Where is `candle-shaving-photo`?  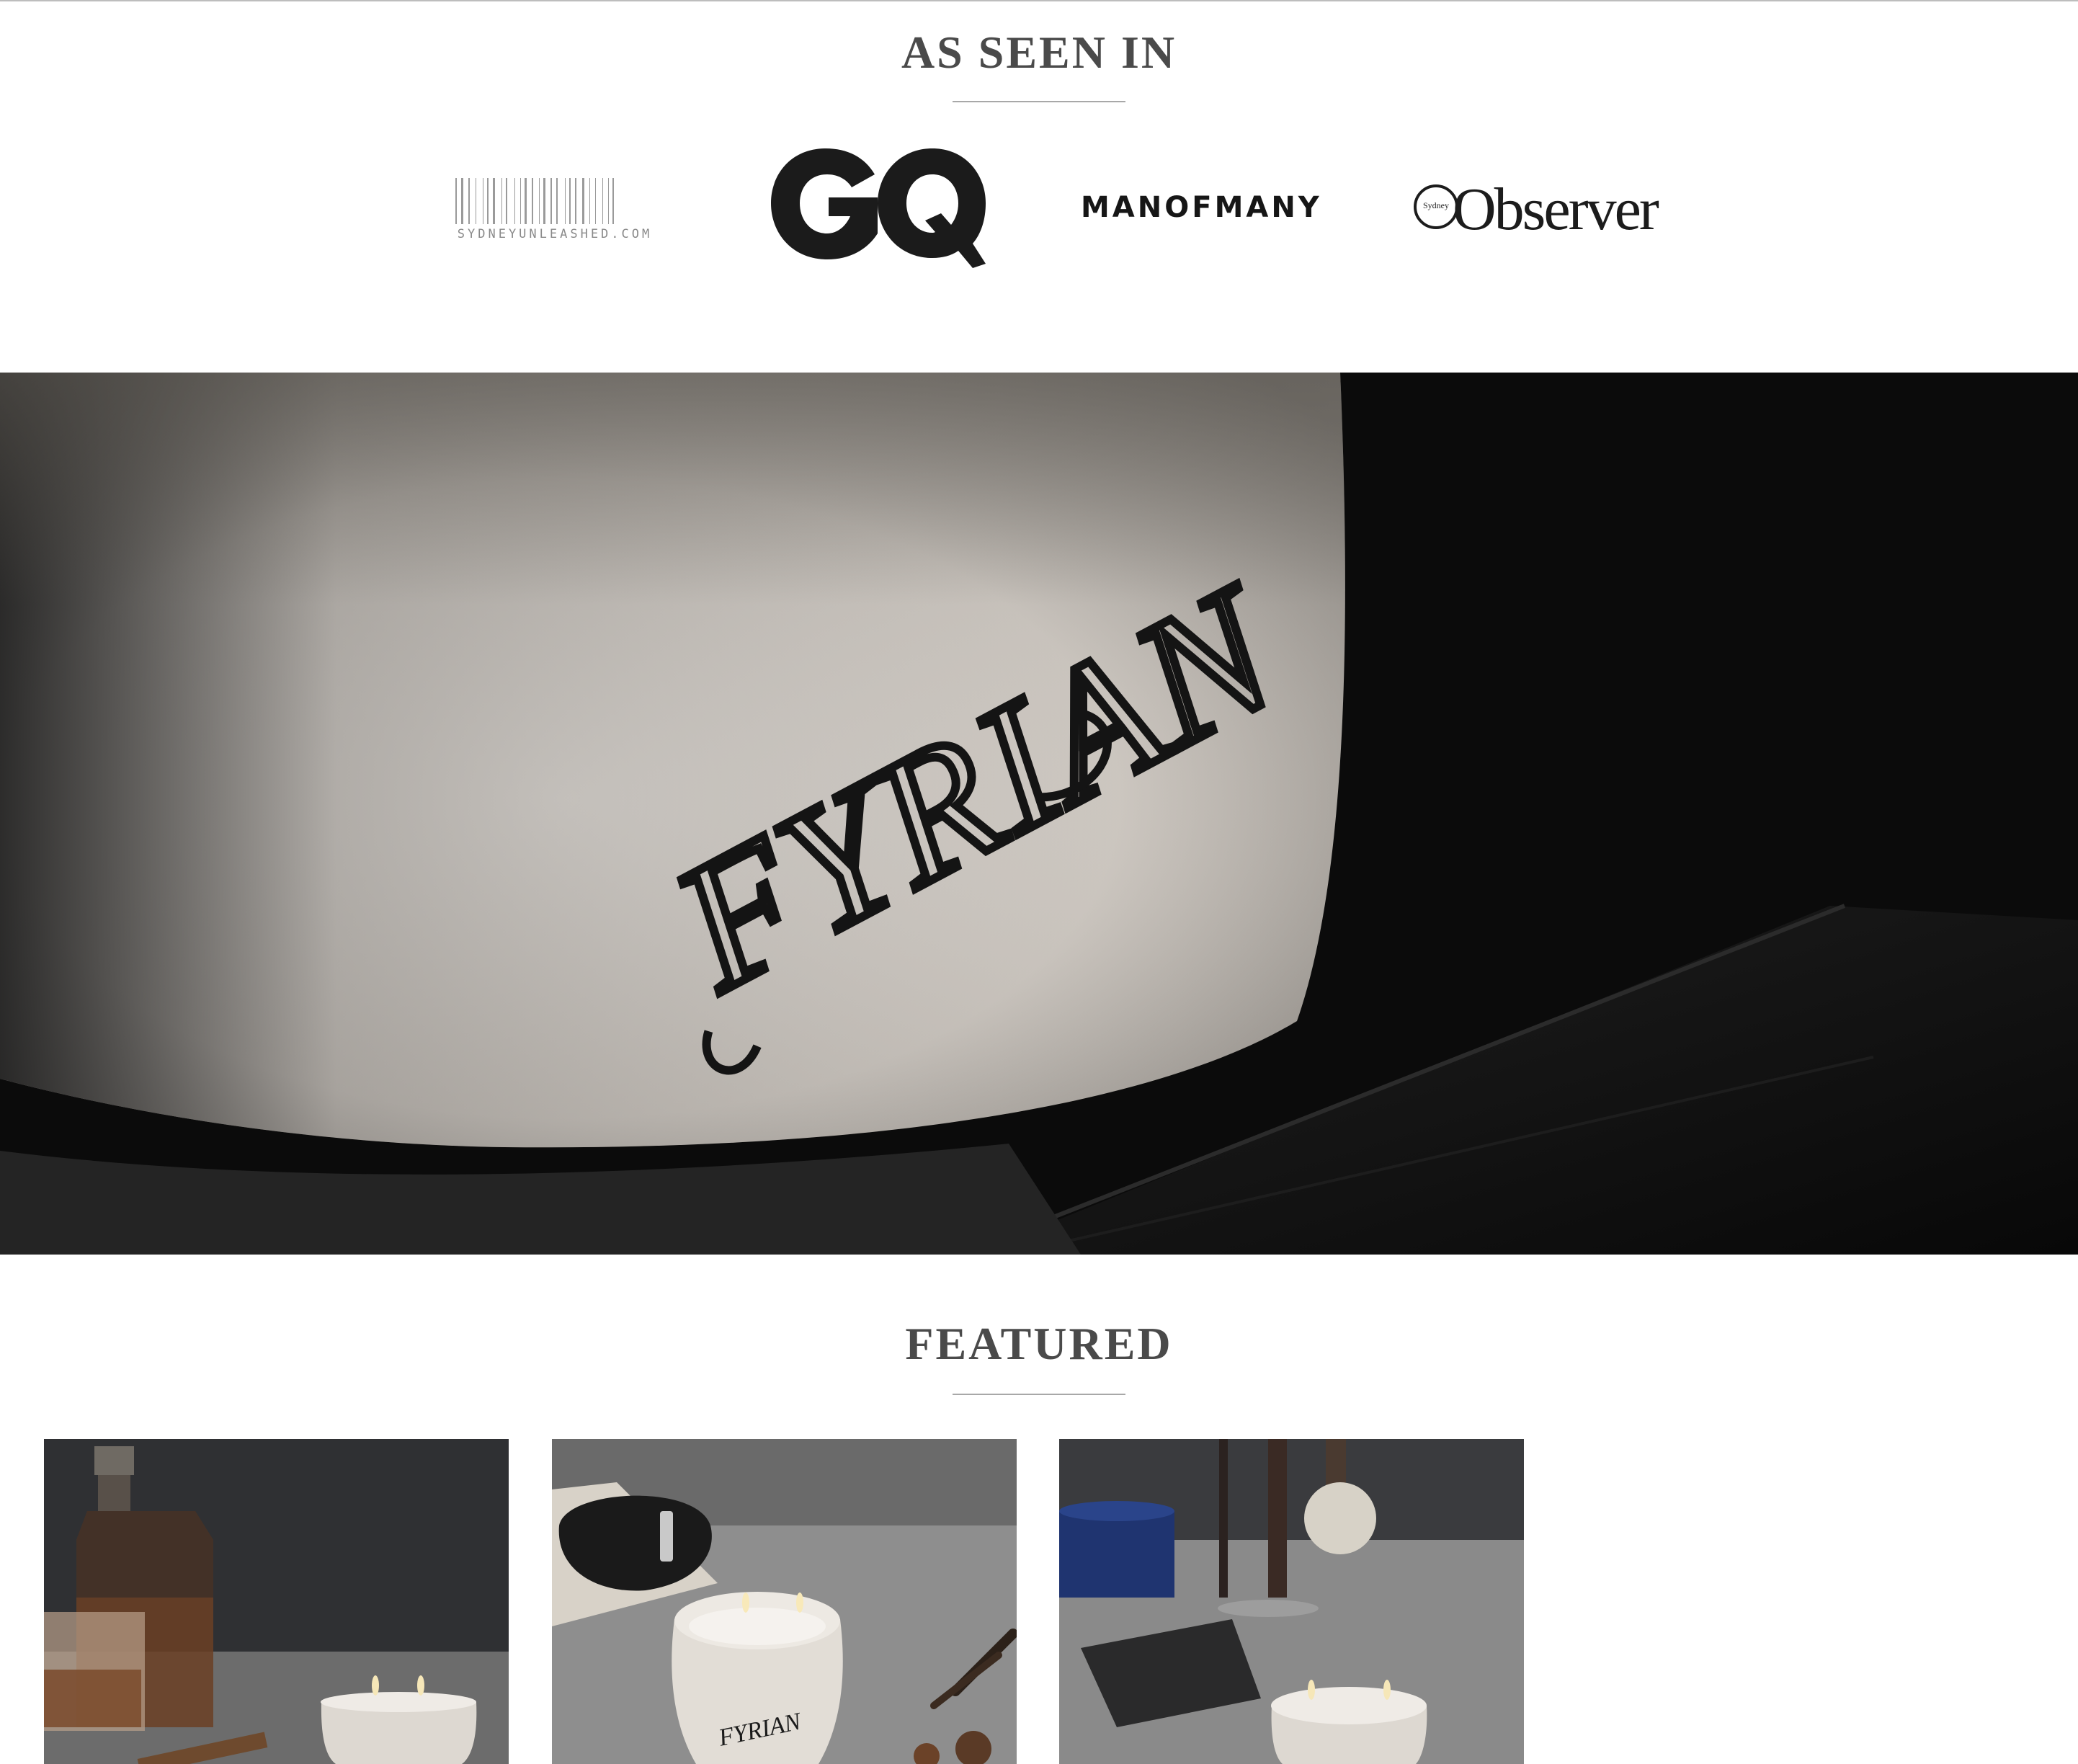
candle-shaving-photo is located at coordinates (1291, 1601).